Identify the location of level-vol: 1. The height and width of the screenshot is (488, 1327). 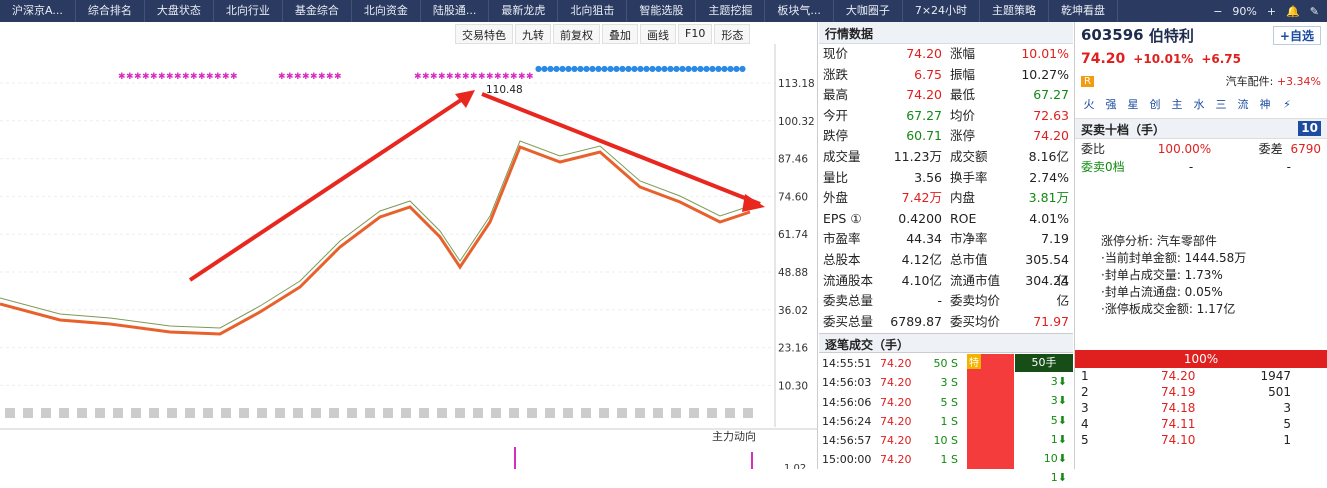
(1287, 440).